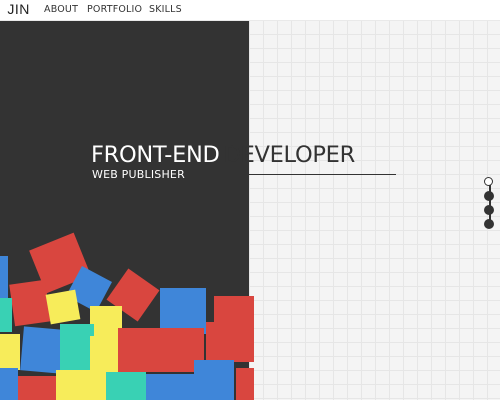 Image resolution: width=500 pixels, height=400 pixels. Describe the element at coordinates (1, 9) in the screenshot. I see `logo-mark: ◖` at that location.